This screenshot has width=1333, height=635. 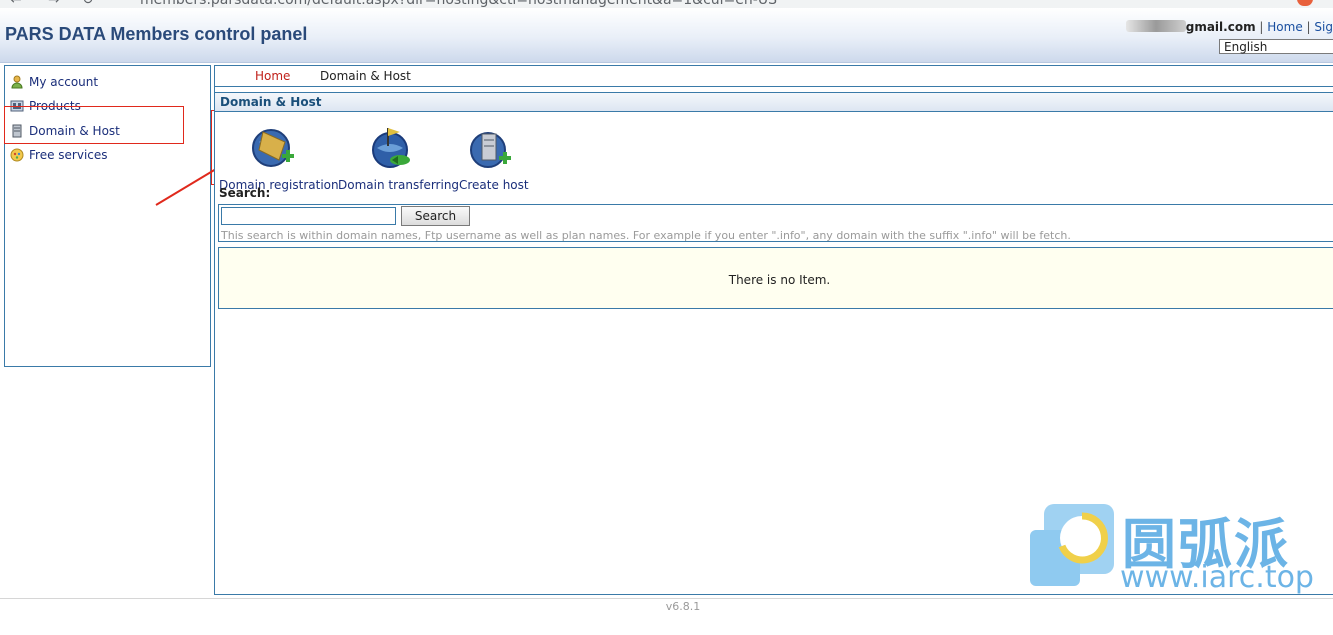 What do you see at coordinates (64, 82) in the screenshot?
I see `sidebar-item-label: My account` at bounding box center [64, 82].